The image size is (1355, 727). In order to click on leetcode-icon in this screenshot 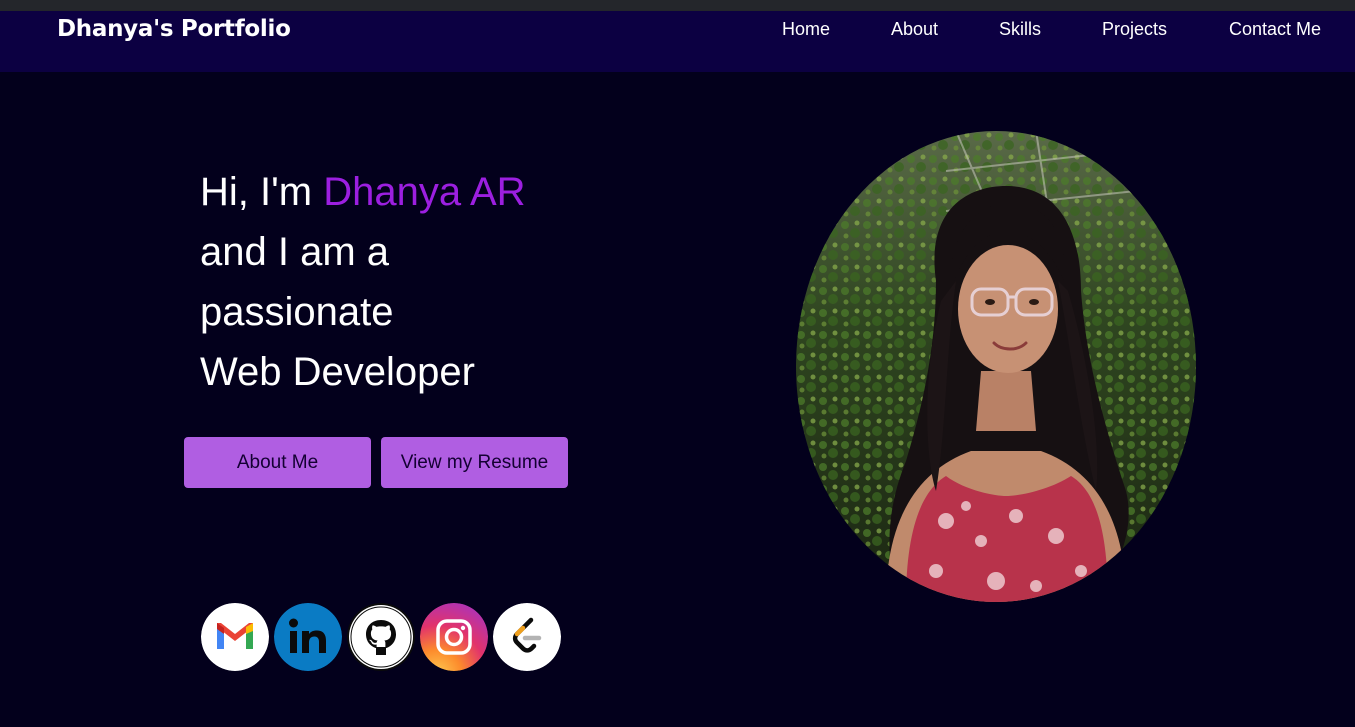, I will do `click(527, 637)`.